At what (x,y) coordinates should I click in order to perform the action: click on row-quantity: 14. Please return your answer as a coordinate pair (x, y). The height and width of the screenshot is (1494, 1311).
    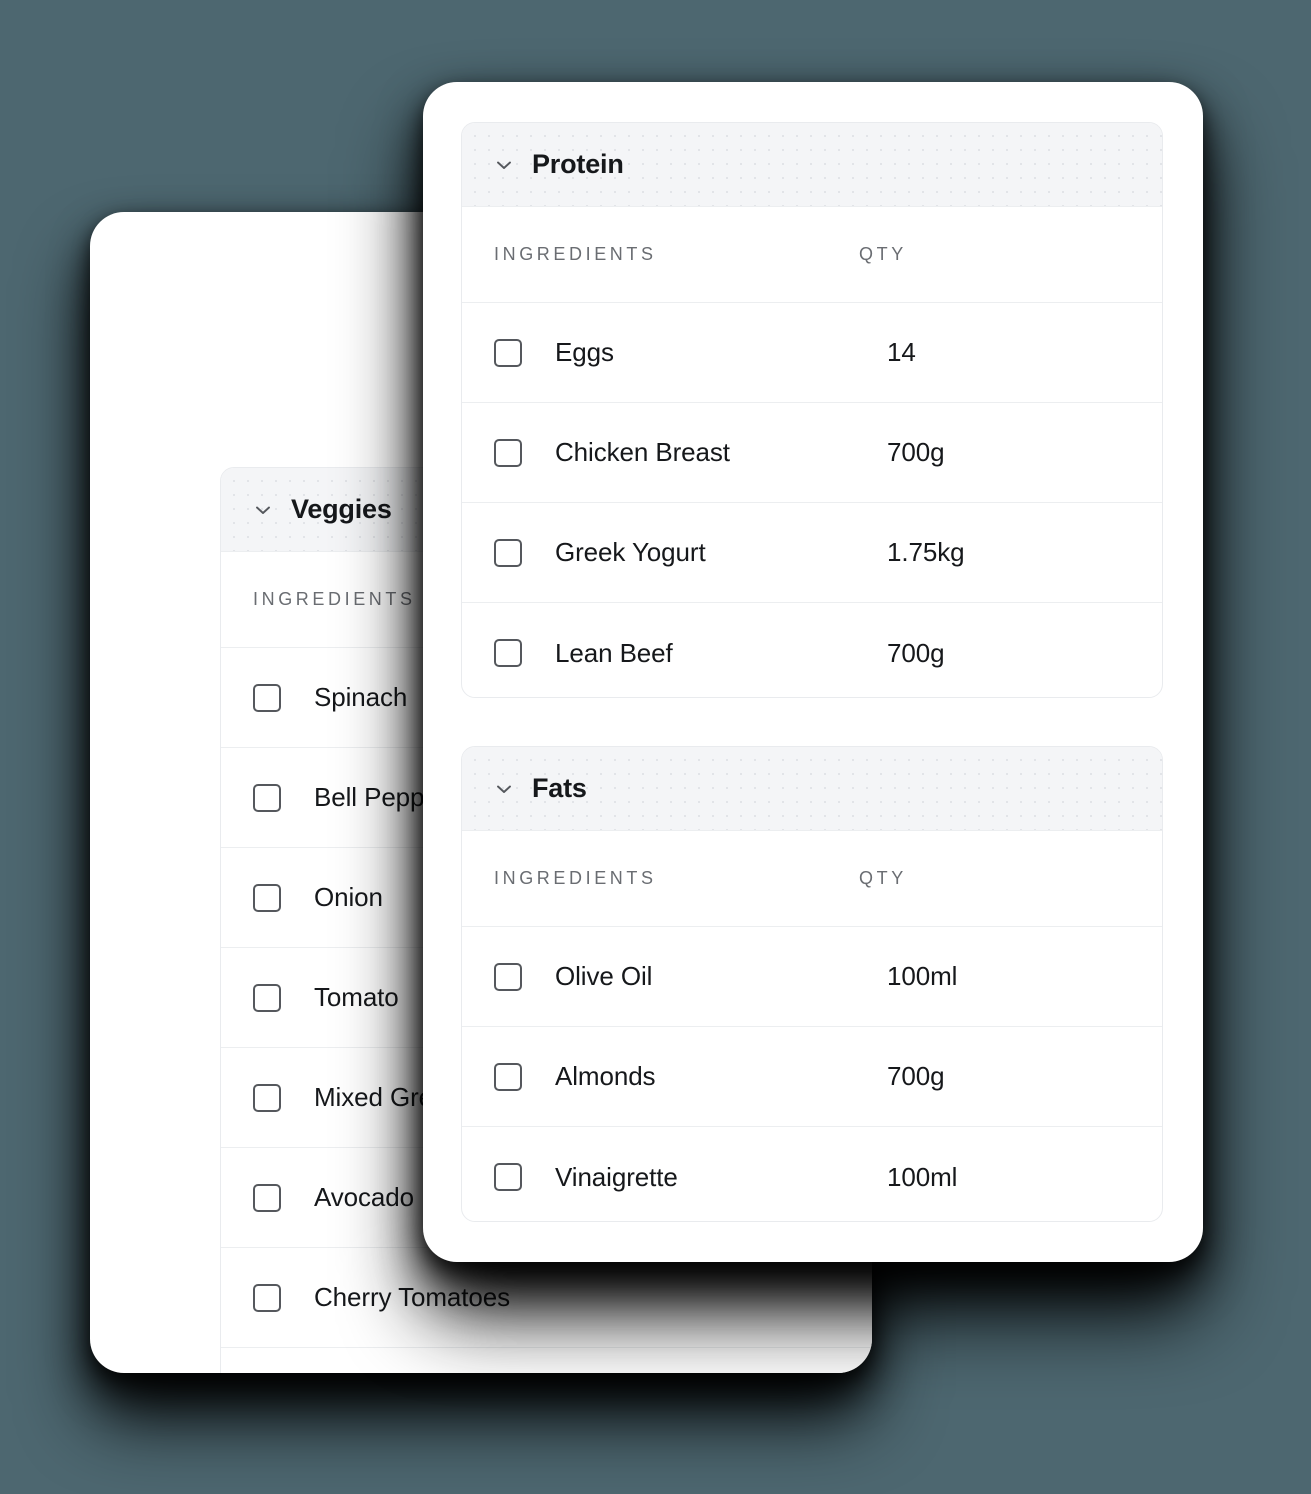
    Looking at the image, I should click on (901, 352).